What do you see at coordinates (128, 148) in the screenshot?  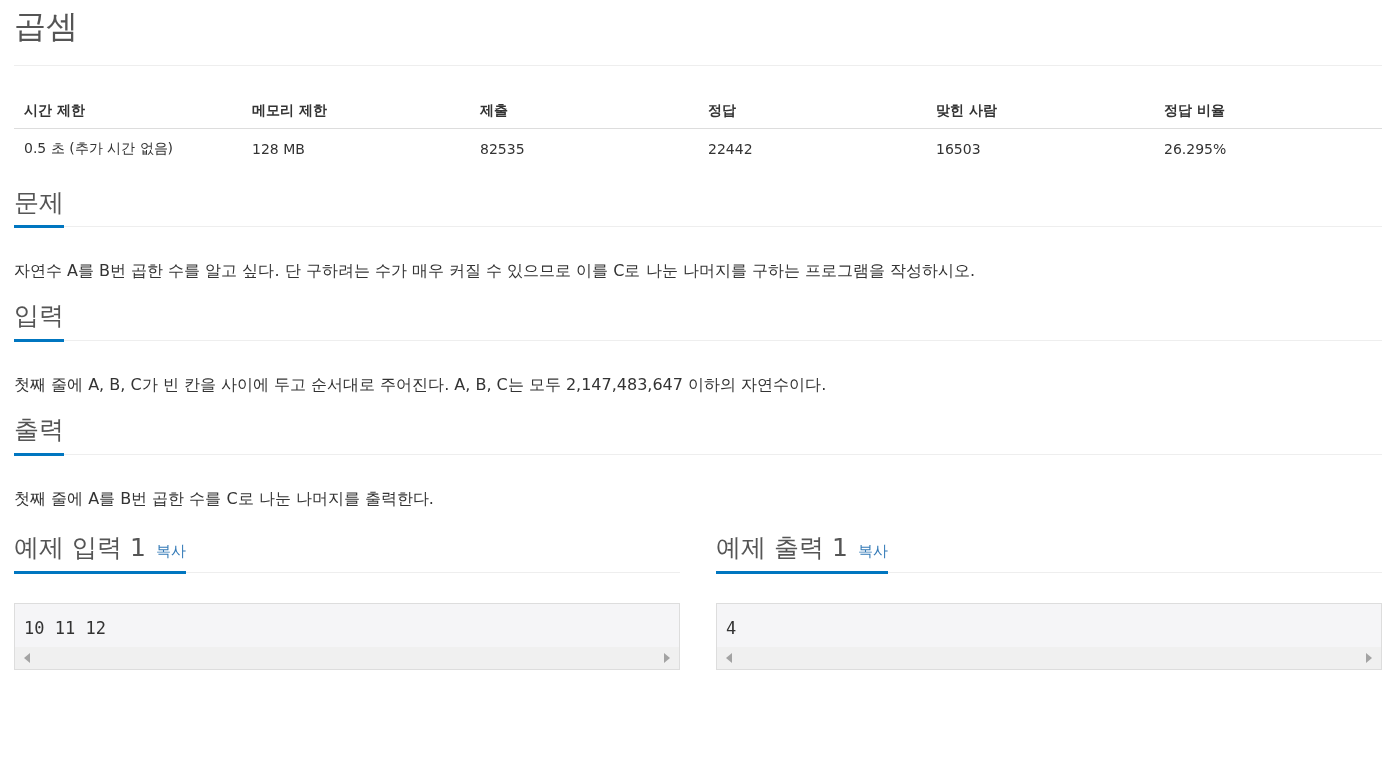 I see `table-cell: 0.5 초 (추가 시간 없음)` at bounding box center [128, 148].